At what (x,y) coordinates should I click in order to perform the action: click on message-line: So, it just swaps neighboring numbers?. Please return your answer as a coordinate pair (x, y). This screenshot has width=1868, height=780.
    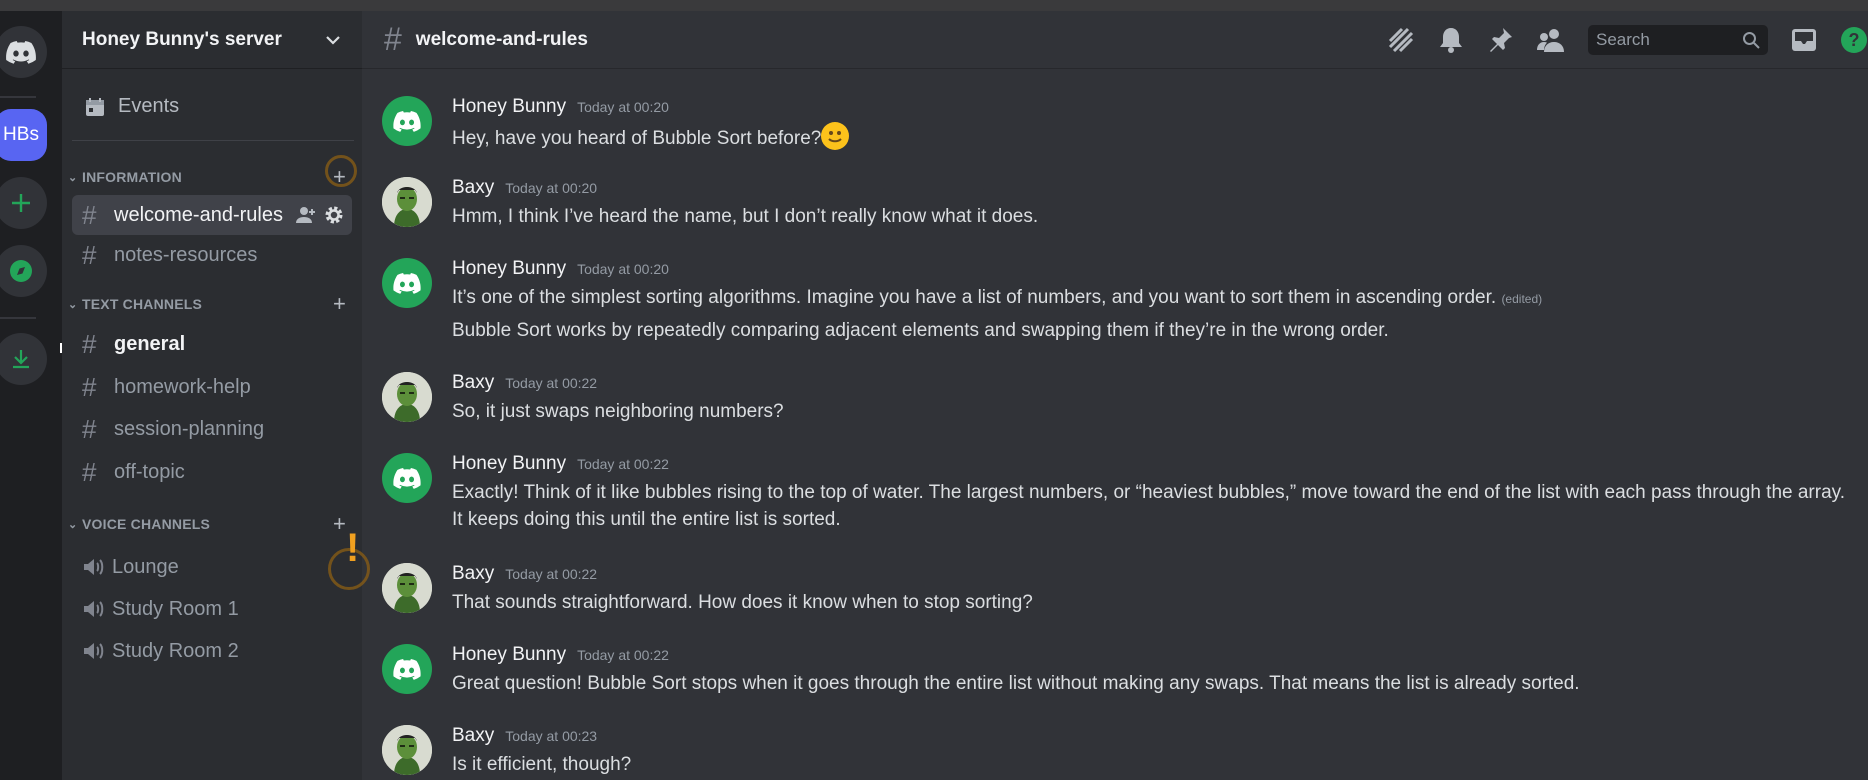
    Looking at the image, I should click on (618, 411).